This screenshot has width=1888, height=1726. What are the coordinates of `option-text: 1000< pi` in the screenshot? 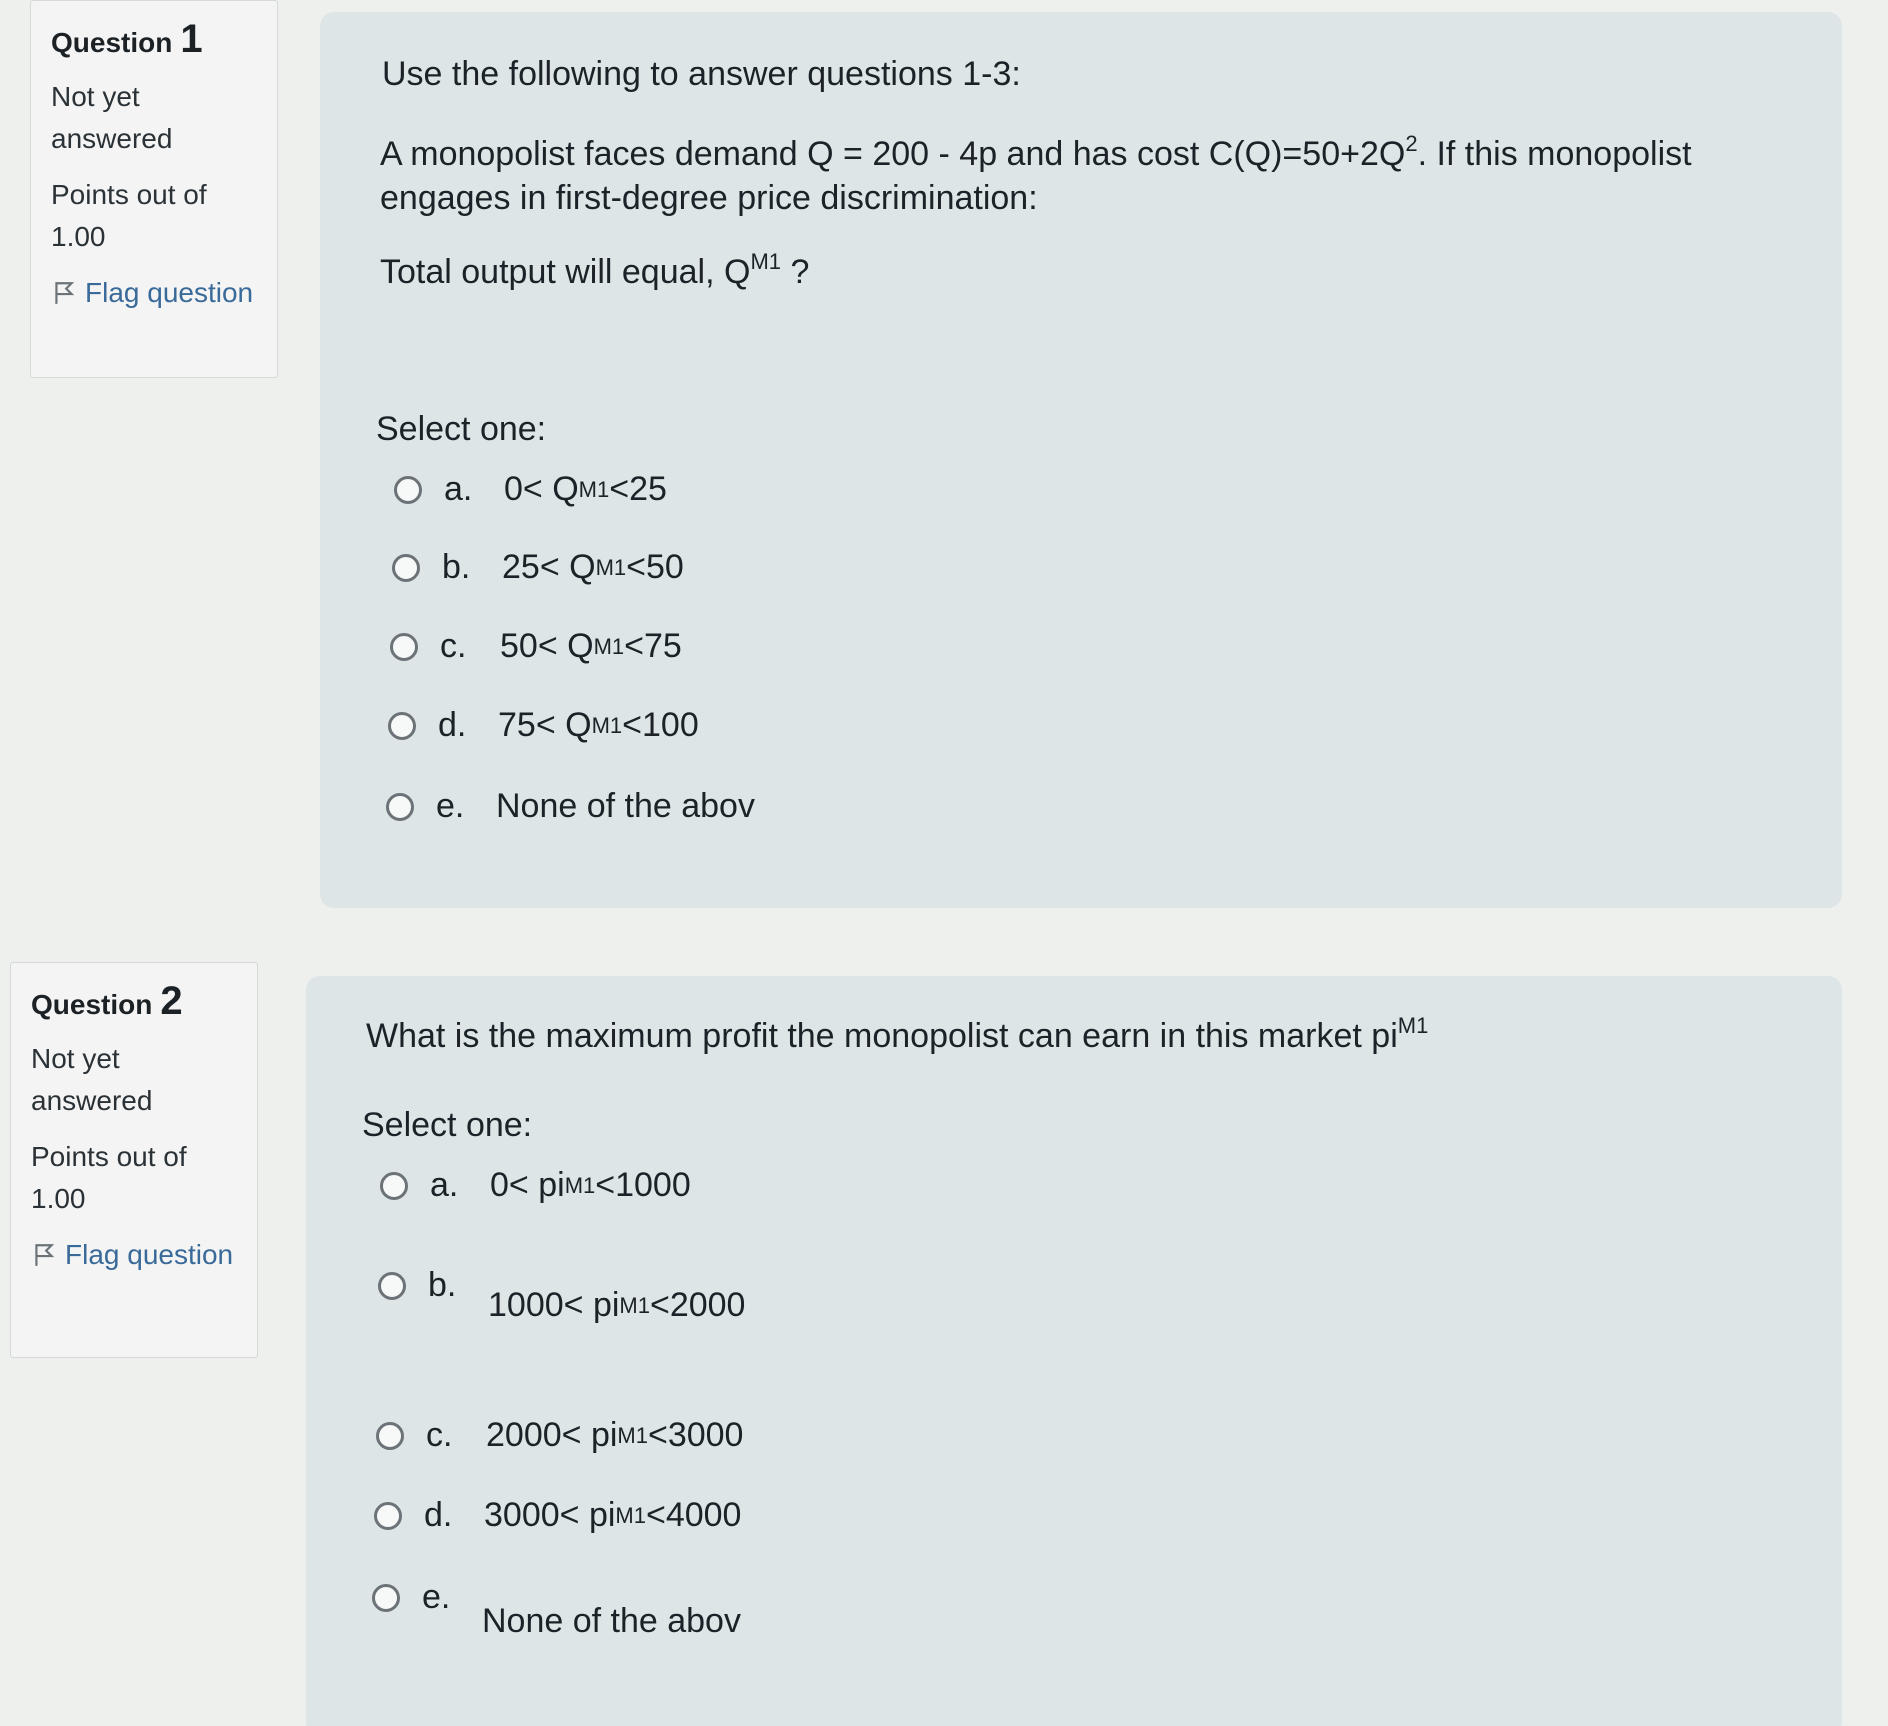 It's located at (554, 1305).